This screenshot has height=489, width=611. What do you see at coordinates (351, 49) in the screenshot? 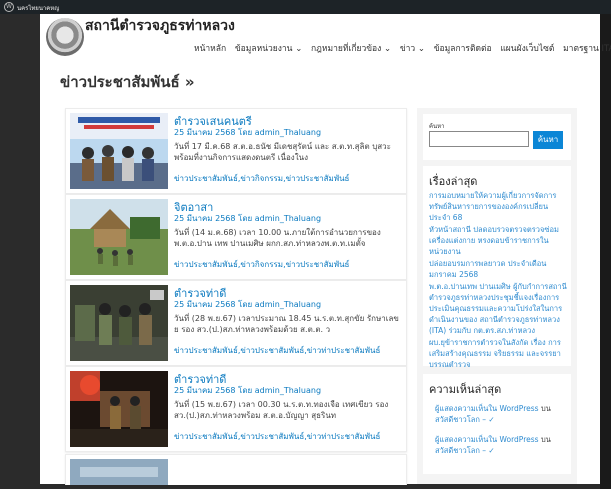
I see `nav-laws: กฎหมายที่เกี่ยวข้อง ⌄` at bounding box center [351, 49].